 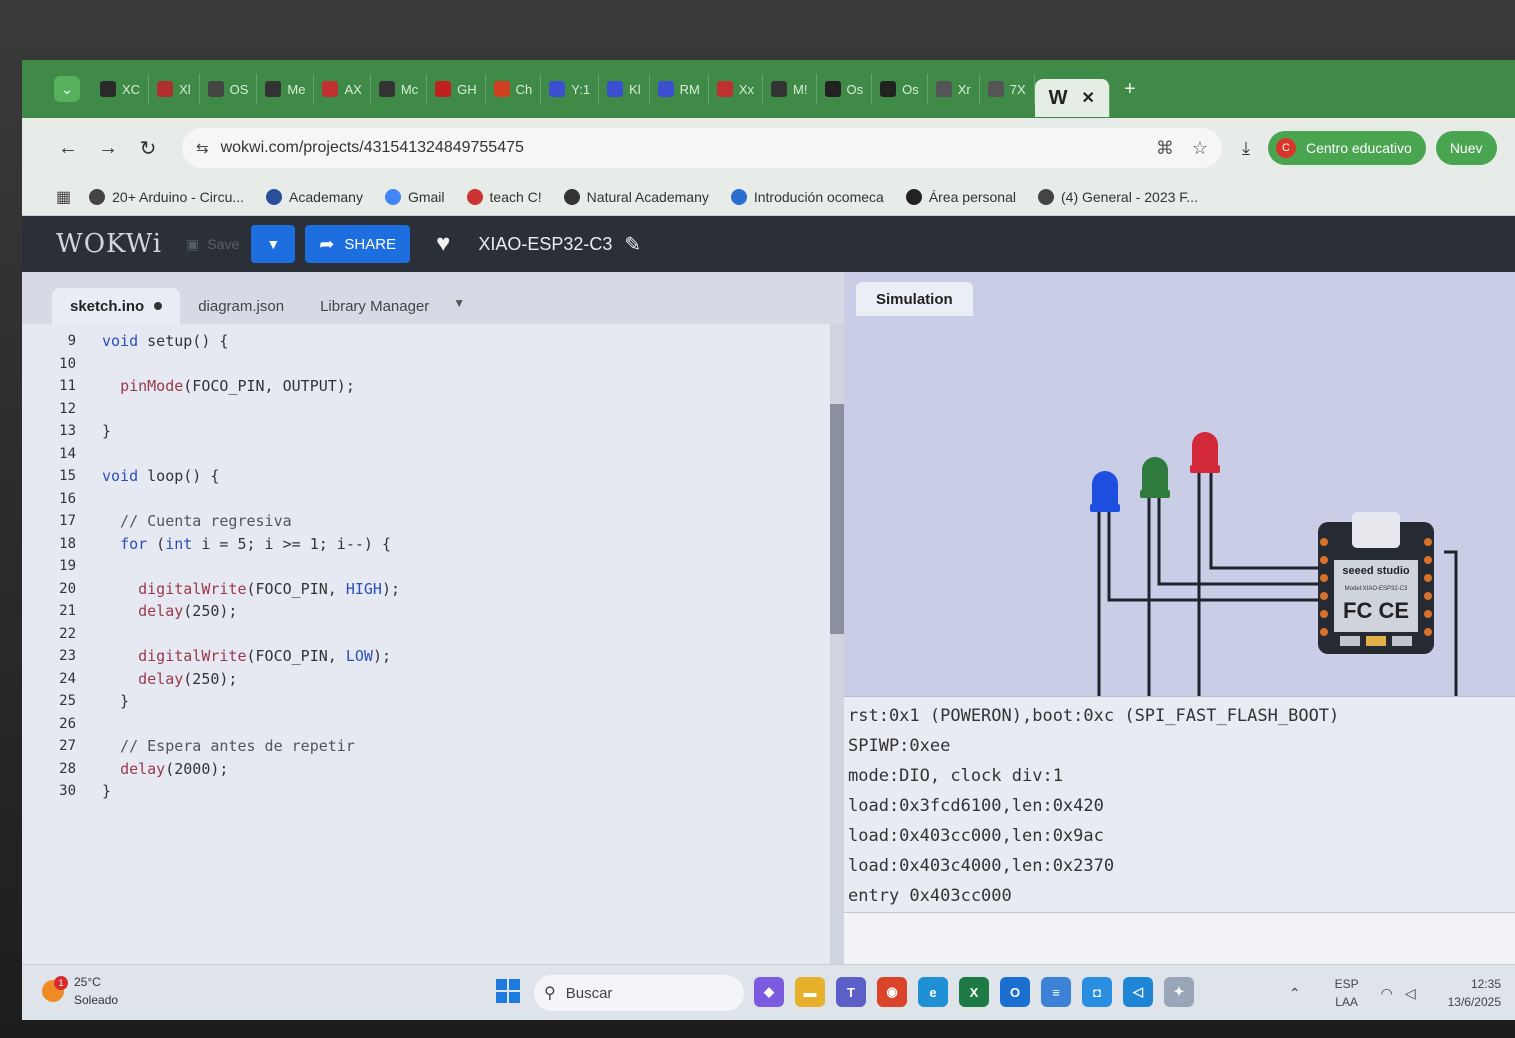 I want to click on bookmark-item: Academany, so click(x=314, y=196).